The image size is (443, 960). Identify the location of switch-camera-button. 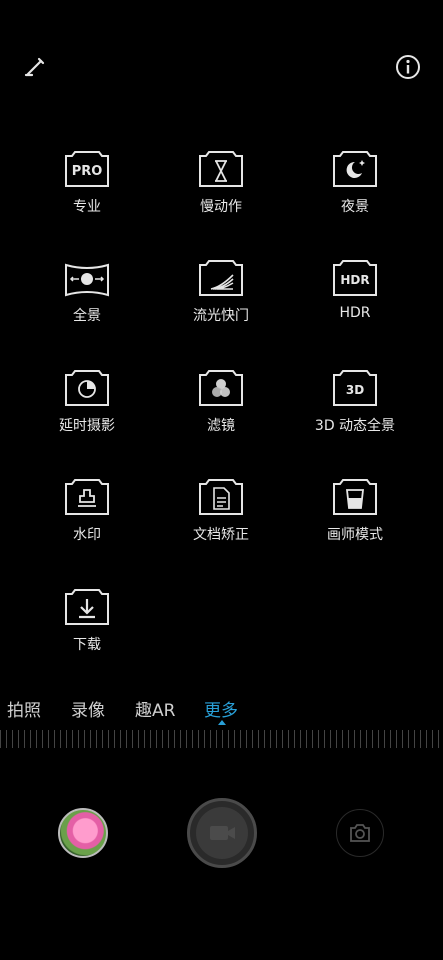
(360, 833).